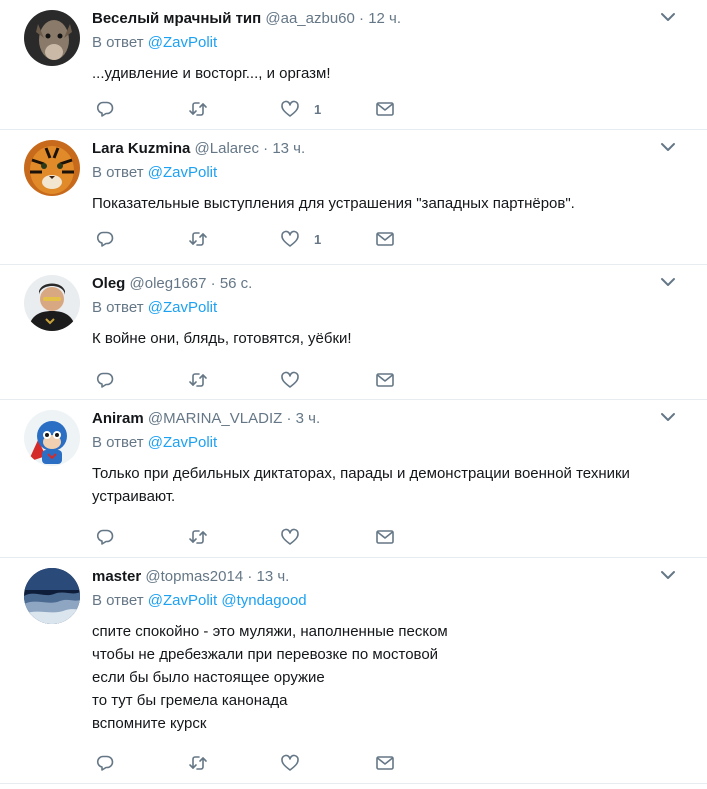 The image size is (707, 789). What do you see at coordinates (215, 418) in the screenshot?
I see `user-handle: @MARINA_VLADIZ` at bounding box center [215, 418].